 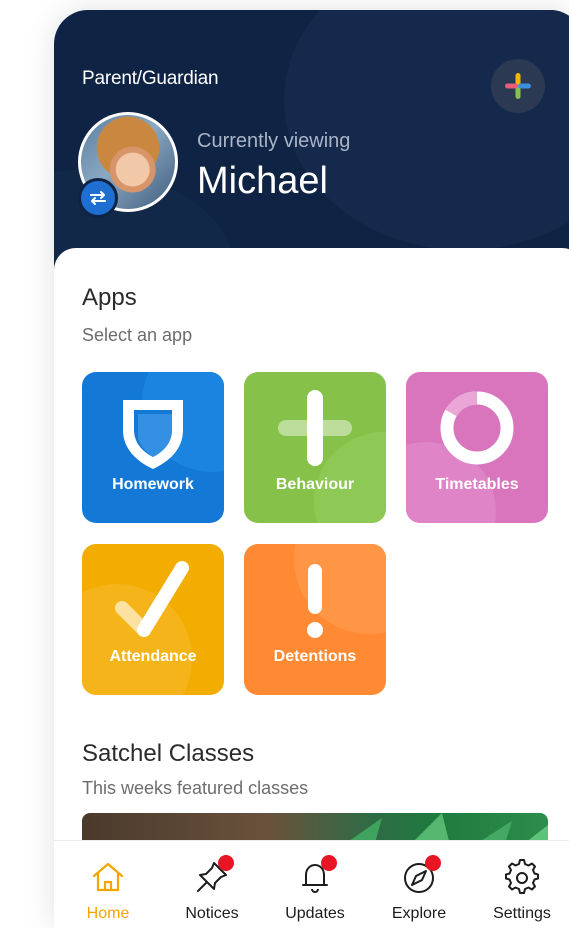 I want to click on classes-title: Satchel Classes, so click(x=168, y=753).